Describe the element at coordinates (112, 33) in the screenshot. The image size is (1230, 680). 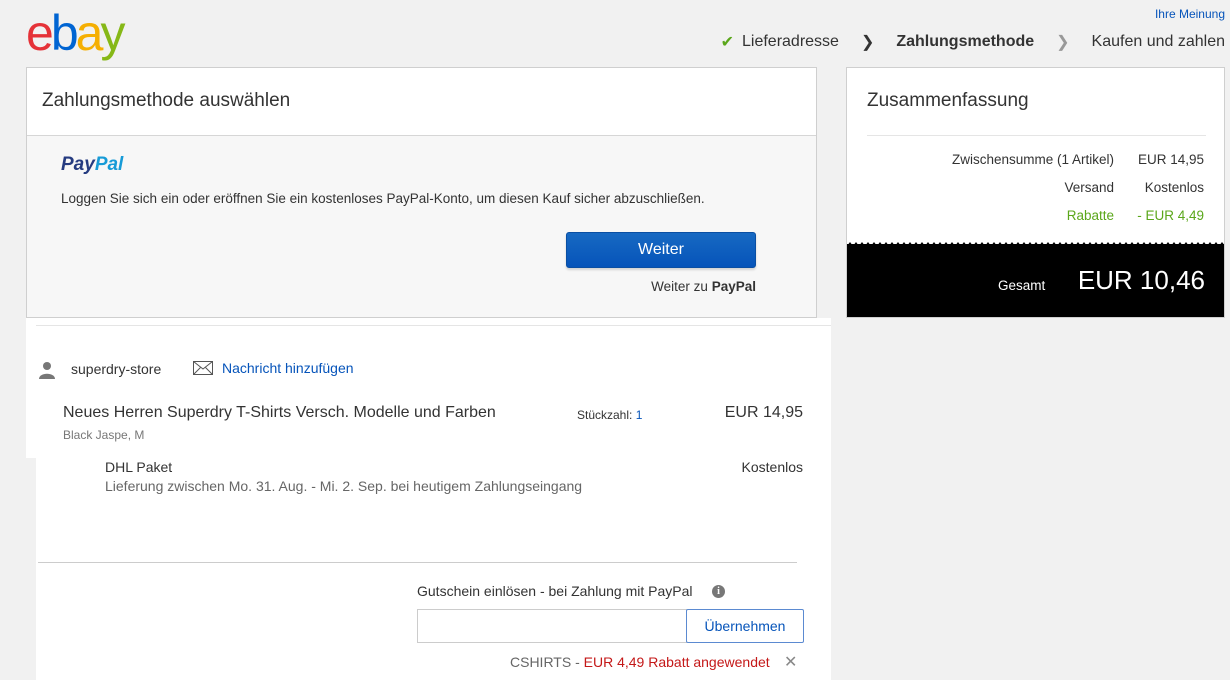
I see `logo-letter-y: y` at that location.